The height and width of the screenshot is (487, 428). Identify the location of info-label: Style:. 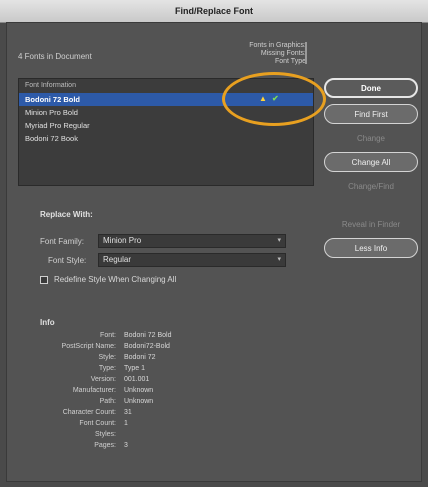
(107, 357).